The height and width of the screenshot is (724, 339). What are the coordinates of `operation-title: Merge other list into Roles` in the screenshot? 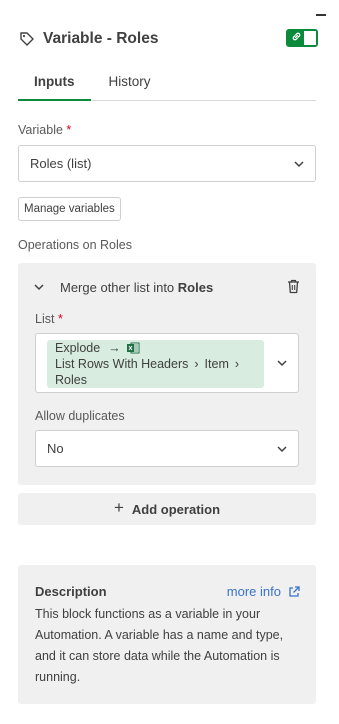 It's located at (137, 287).